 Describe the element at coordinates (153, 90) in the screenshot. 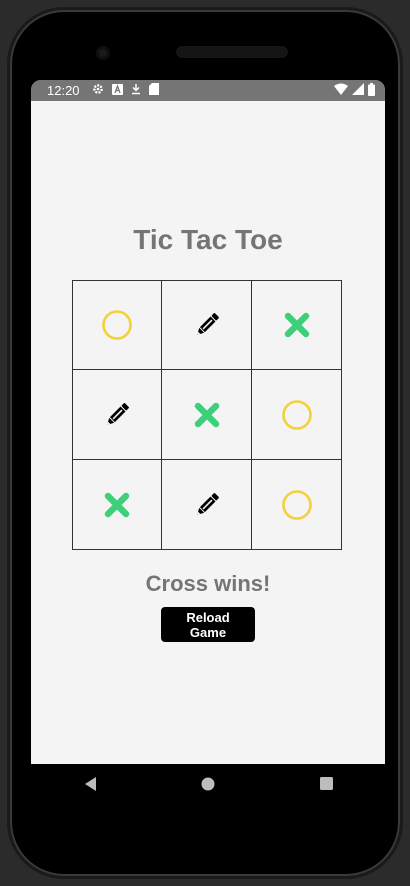

I see `sd-card-icon` at that location.